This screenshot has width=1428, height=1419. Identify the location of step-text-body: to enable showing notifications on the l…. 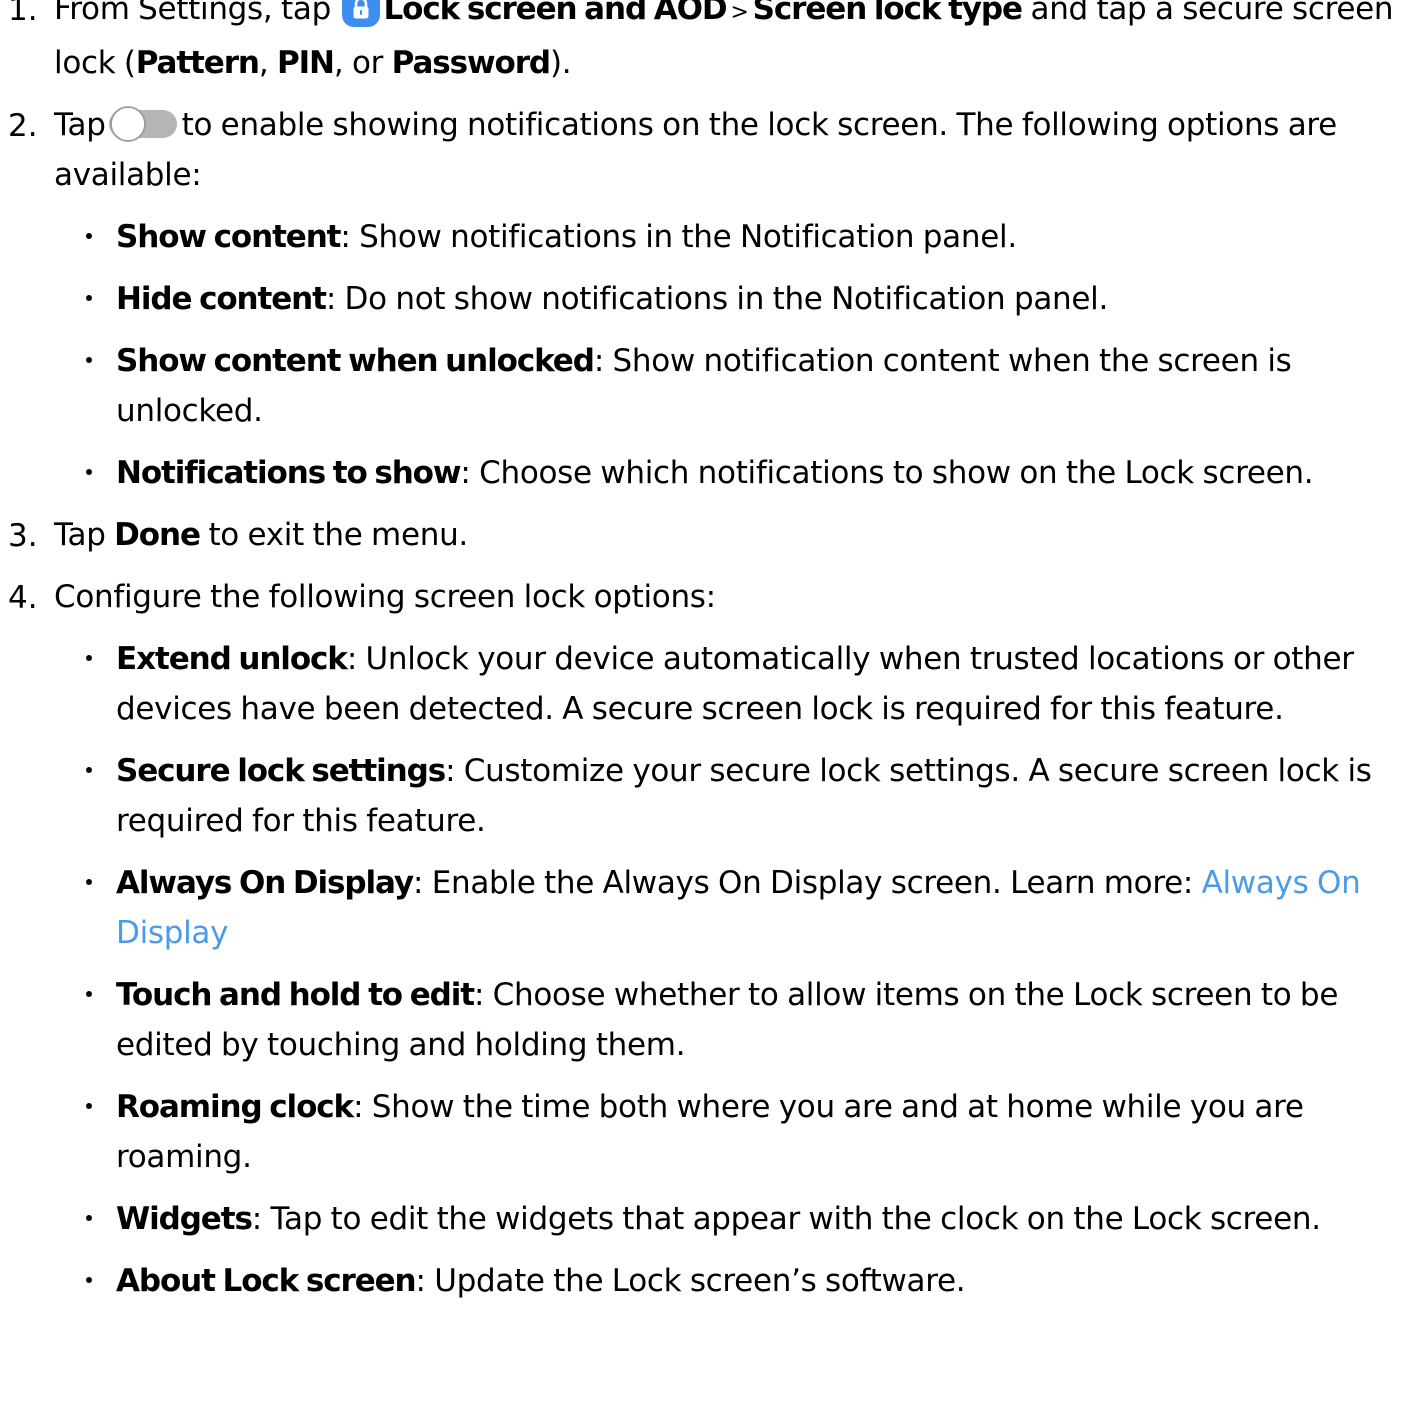
(695, 150).